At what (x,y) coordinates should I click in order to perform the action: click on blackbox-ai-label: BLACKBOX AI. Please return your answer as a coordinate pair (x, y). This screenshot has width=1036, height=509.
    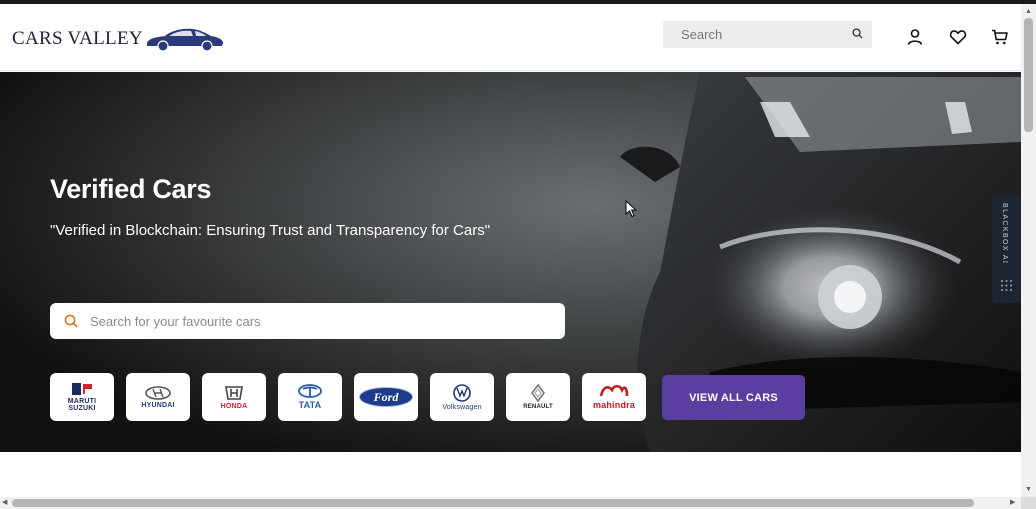
    Looking at the image, I should click on (1004, 234).